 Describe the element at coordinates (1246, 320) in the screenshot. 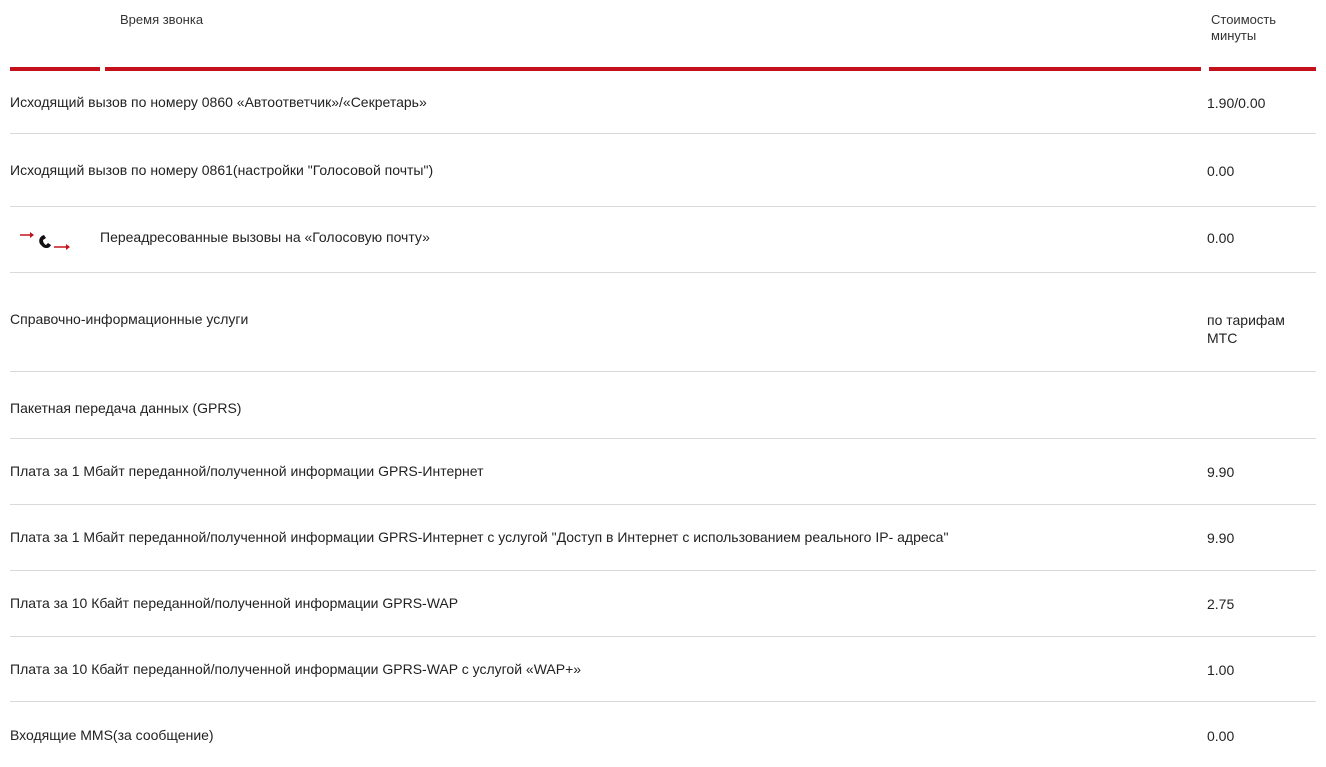

I see `row-value-line1: по тарифам` at that location.